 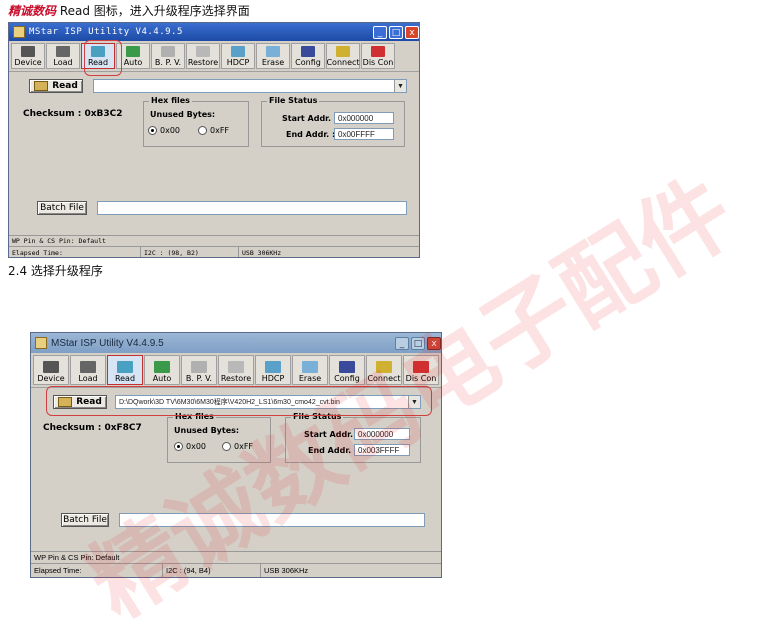 I want to click on end-addr-field: 0x003FFFF, so click(x=382, y=450).